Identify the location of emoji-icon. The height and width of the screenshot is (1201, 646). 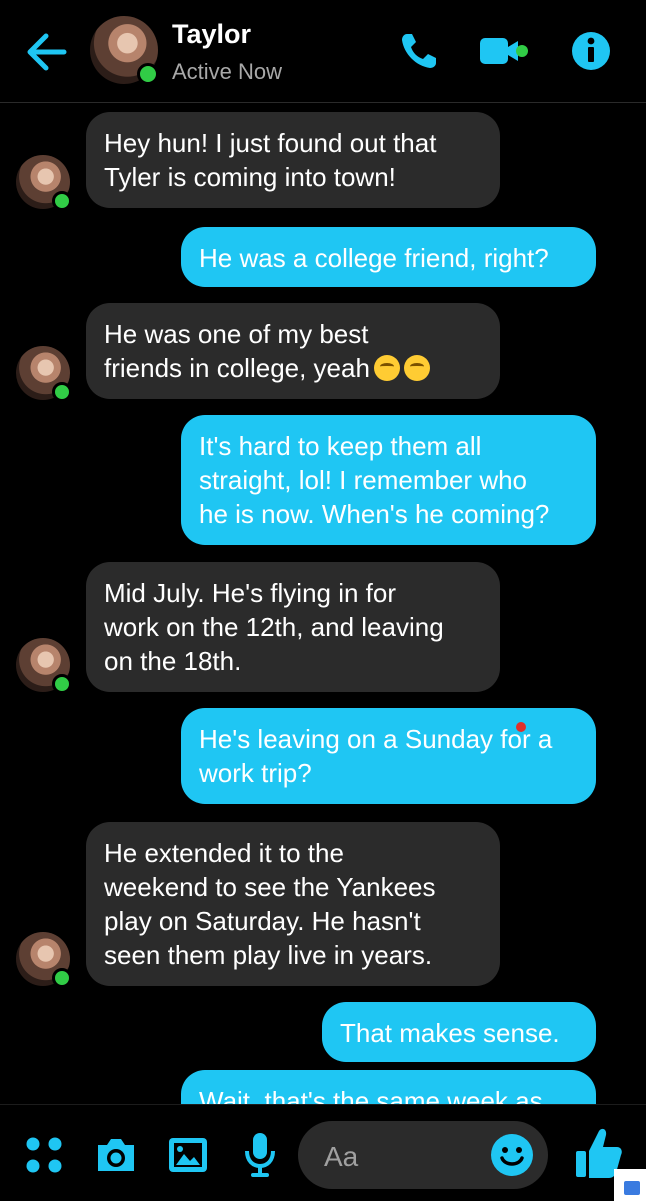
(512, 1155).